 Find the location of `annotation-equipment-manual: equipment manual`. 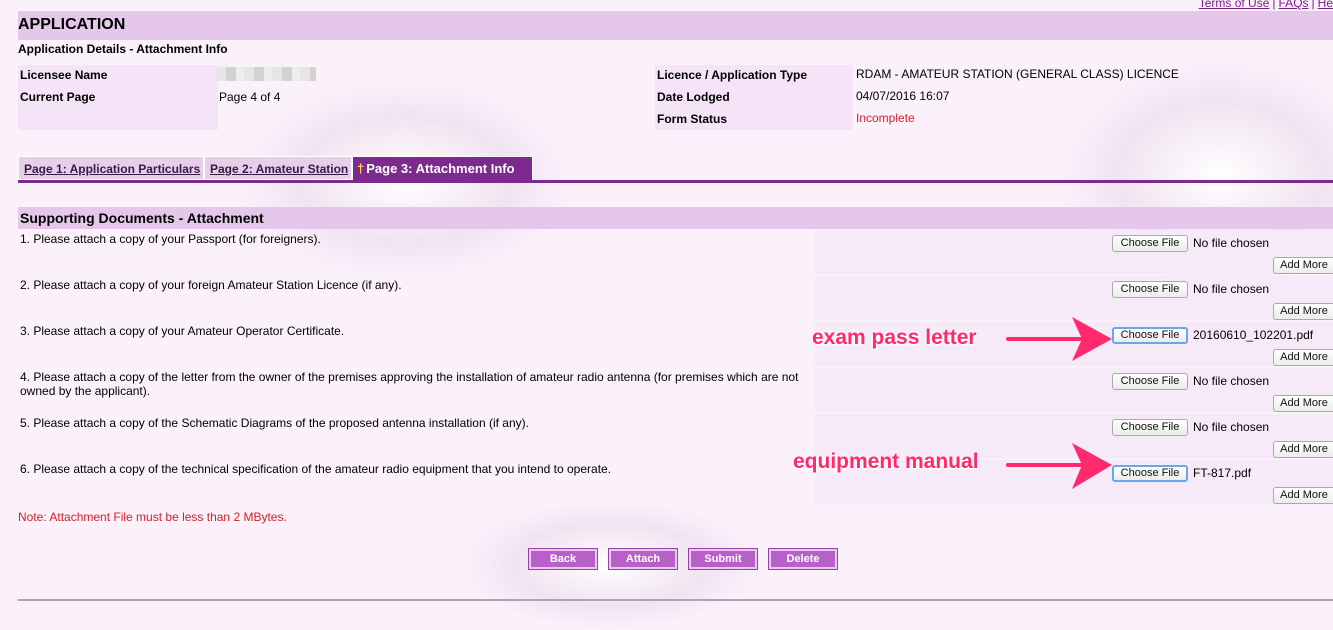

annotation-equipment-manual: equipment manual is located at coordinates (886, 461).